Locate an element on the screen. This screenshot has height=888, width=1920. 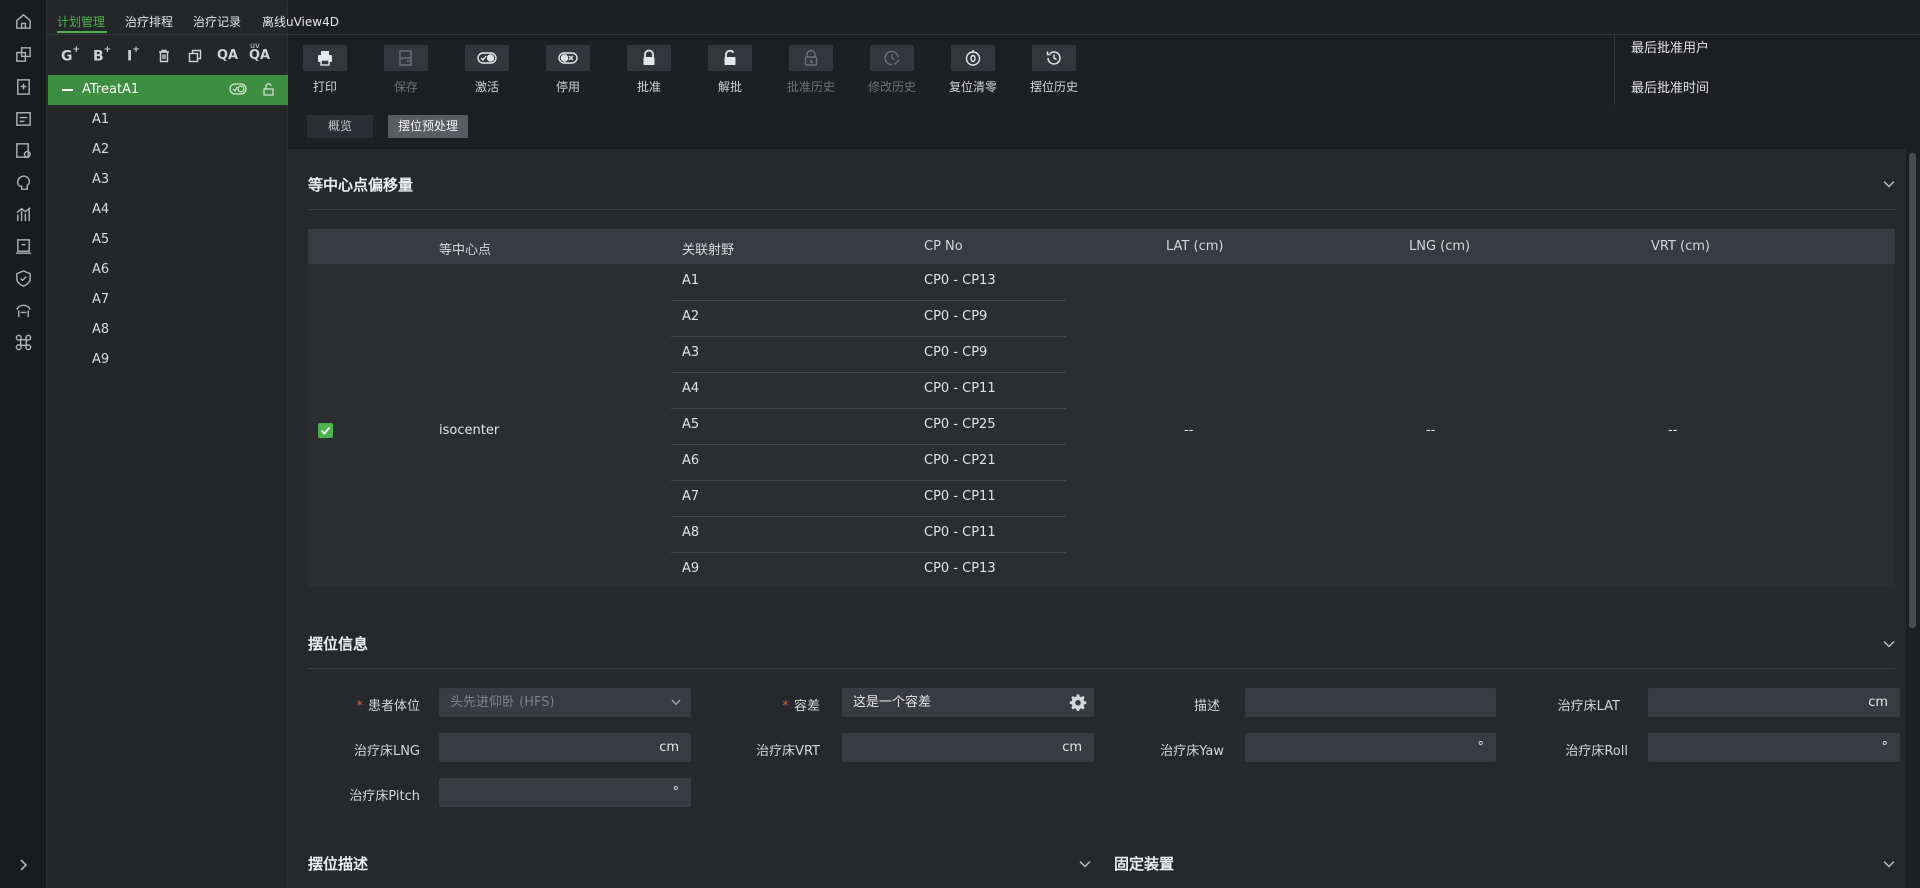
edit-history-button: 修改历史 is located at coordinates (892, 70).